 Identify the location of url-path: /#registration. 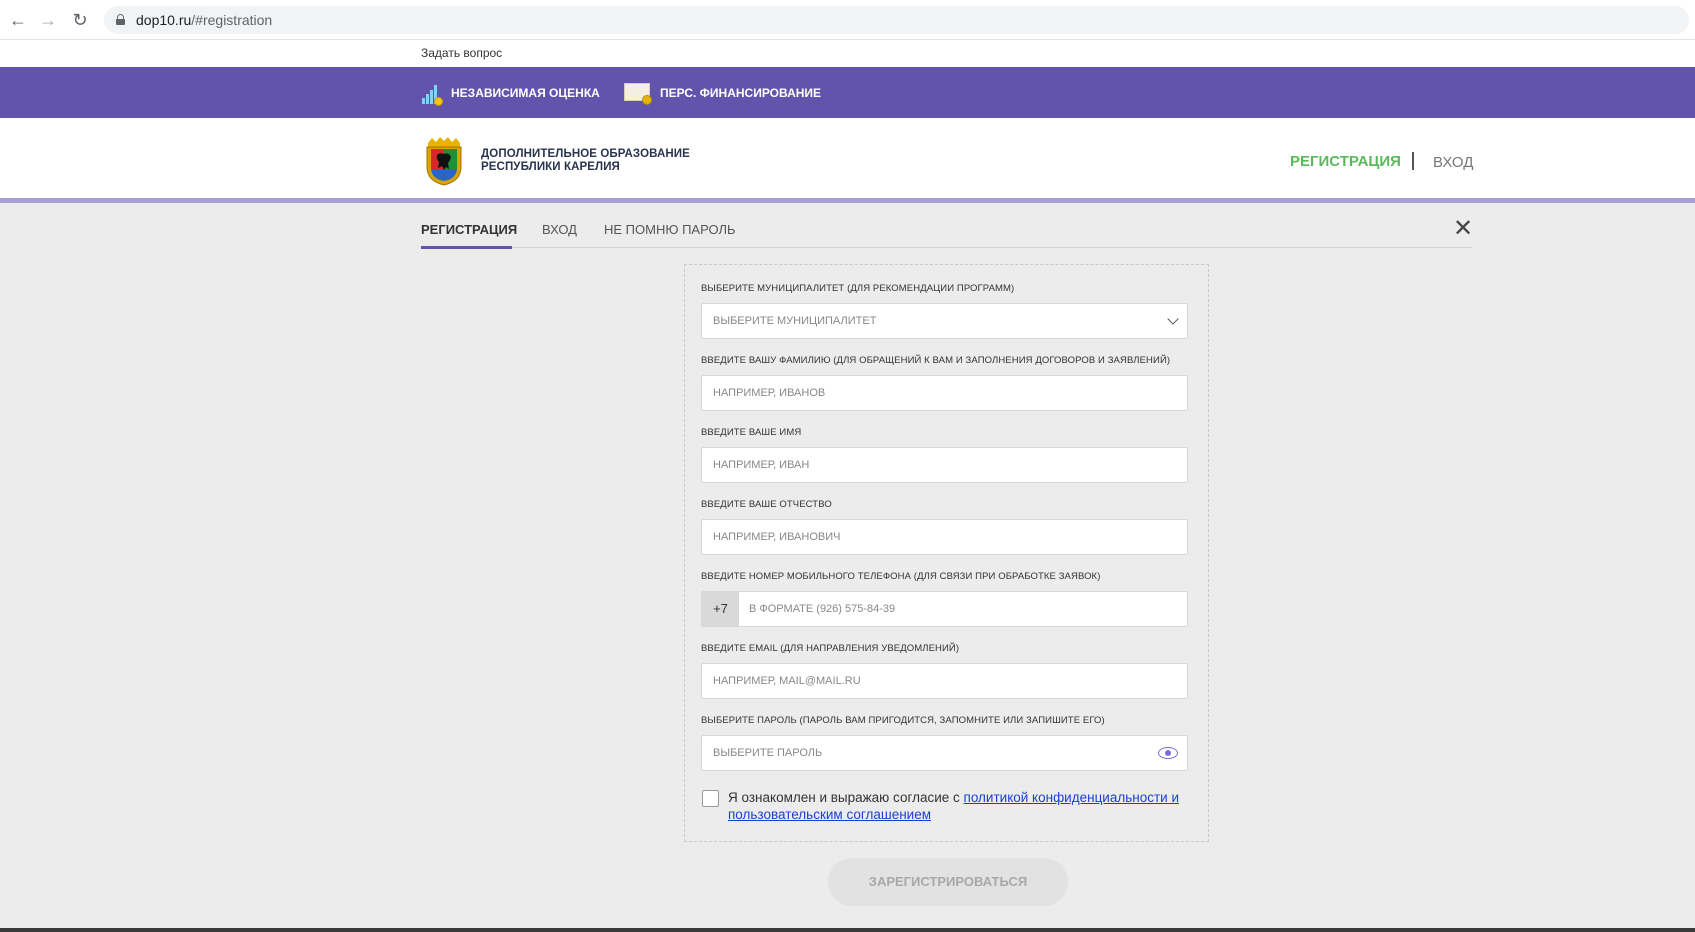
(232, 20).